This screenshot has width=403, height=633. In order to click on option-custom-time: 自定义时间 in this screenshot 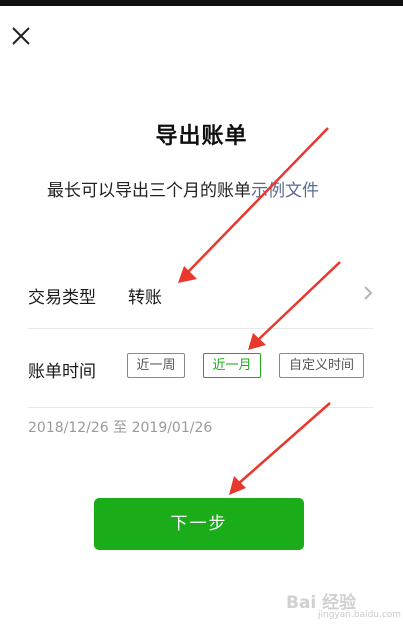, I will do `click(321, 365)`.